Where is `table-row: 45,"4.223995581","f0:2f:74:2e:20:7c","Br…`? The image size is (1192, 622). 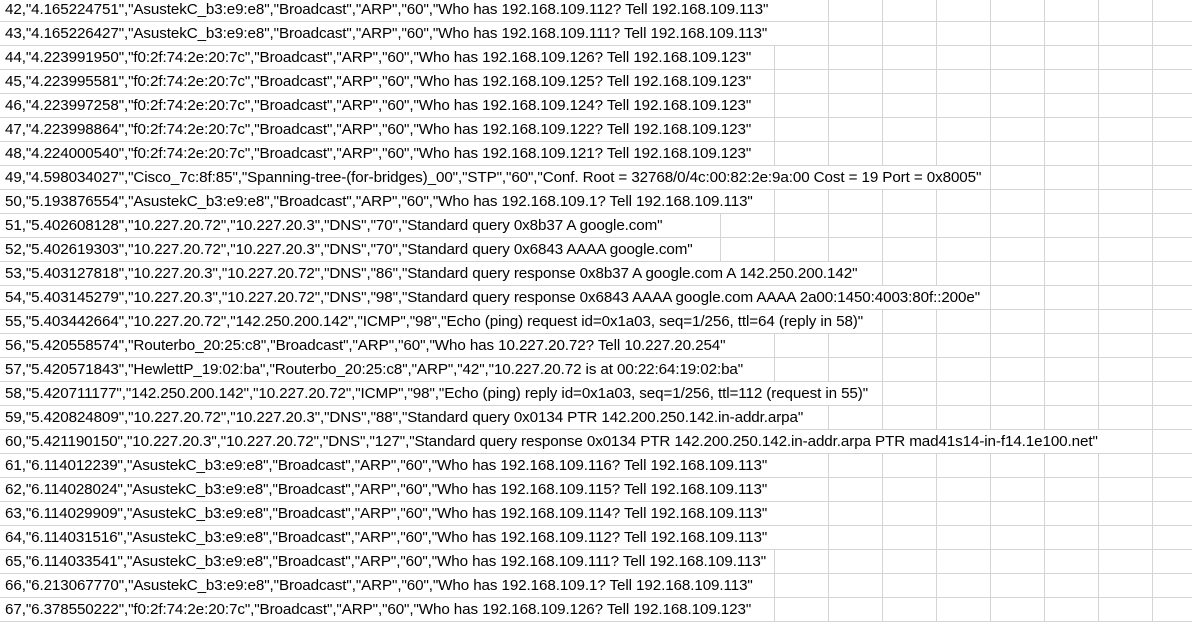 table-row: 45,"4.223995581","f0:2f:74:2e:20:7c","Br… is located at coordinates (596, 82).